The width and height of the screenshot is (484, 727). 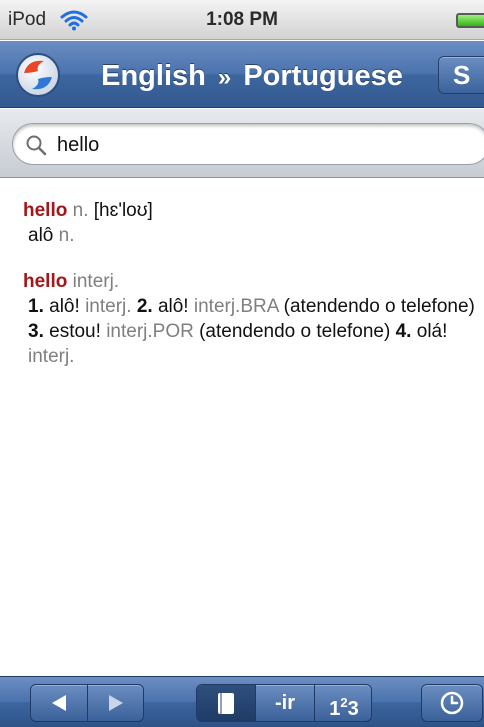 I want to click on sense-number: 2., so click(x=144, y=306).